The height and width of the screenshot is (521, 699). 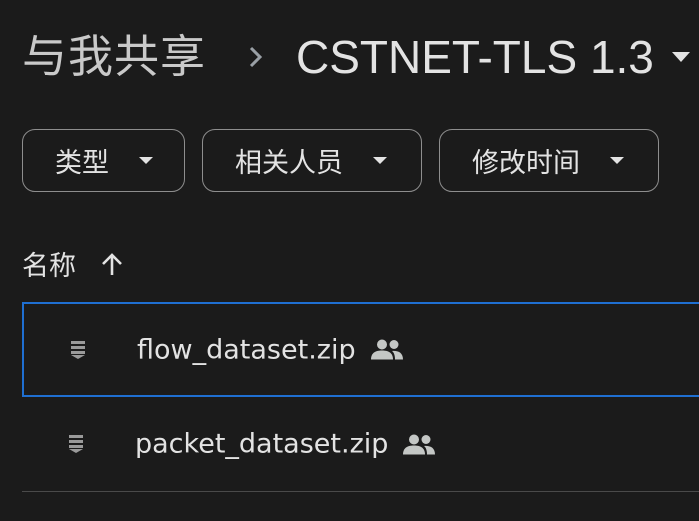 I want to click on arrow-up-icon, so click(x=112, y=264).